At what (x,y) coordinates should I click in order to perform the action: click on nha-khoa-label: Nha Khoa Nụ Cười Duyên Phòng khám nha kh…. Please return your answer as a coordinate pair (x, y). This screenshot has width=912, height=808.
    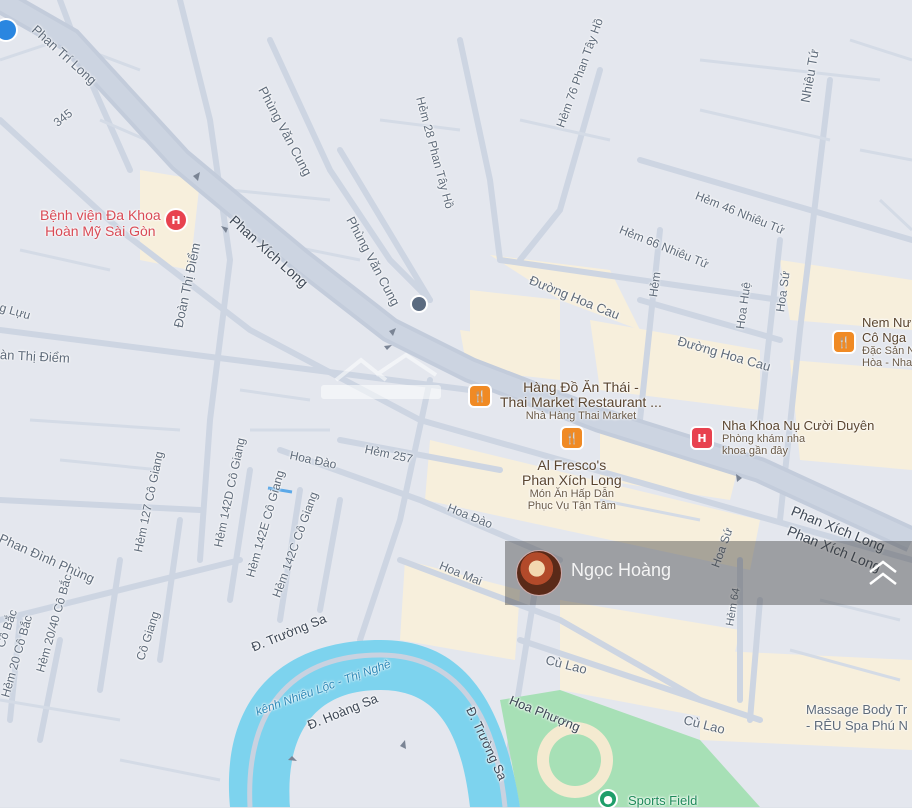
    Looking at the image, I should click on (798, 437).